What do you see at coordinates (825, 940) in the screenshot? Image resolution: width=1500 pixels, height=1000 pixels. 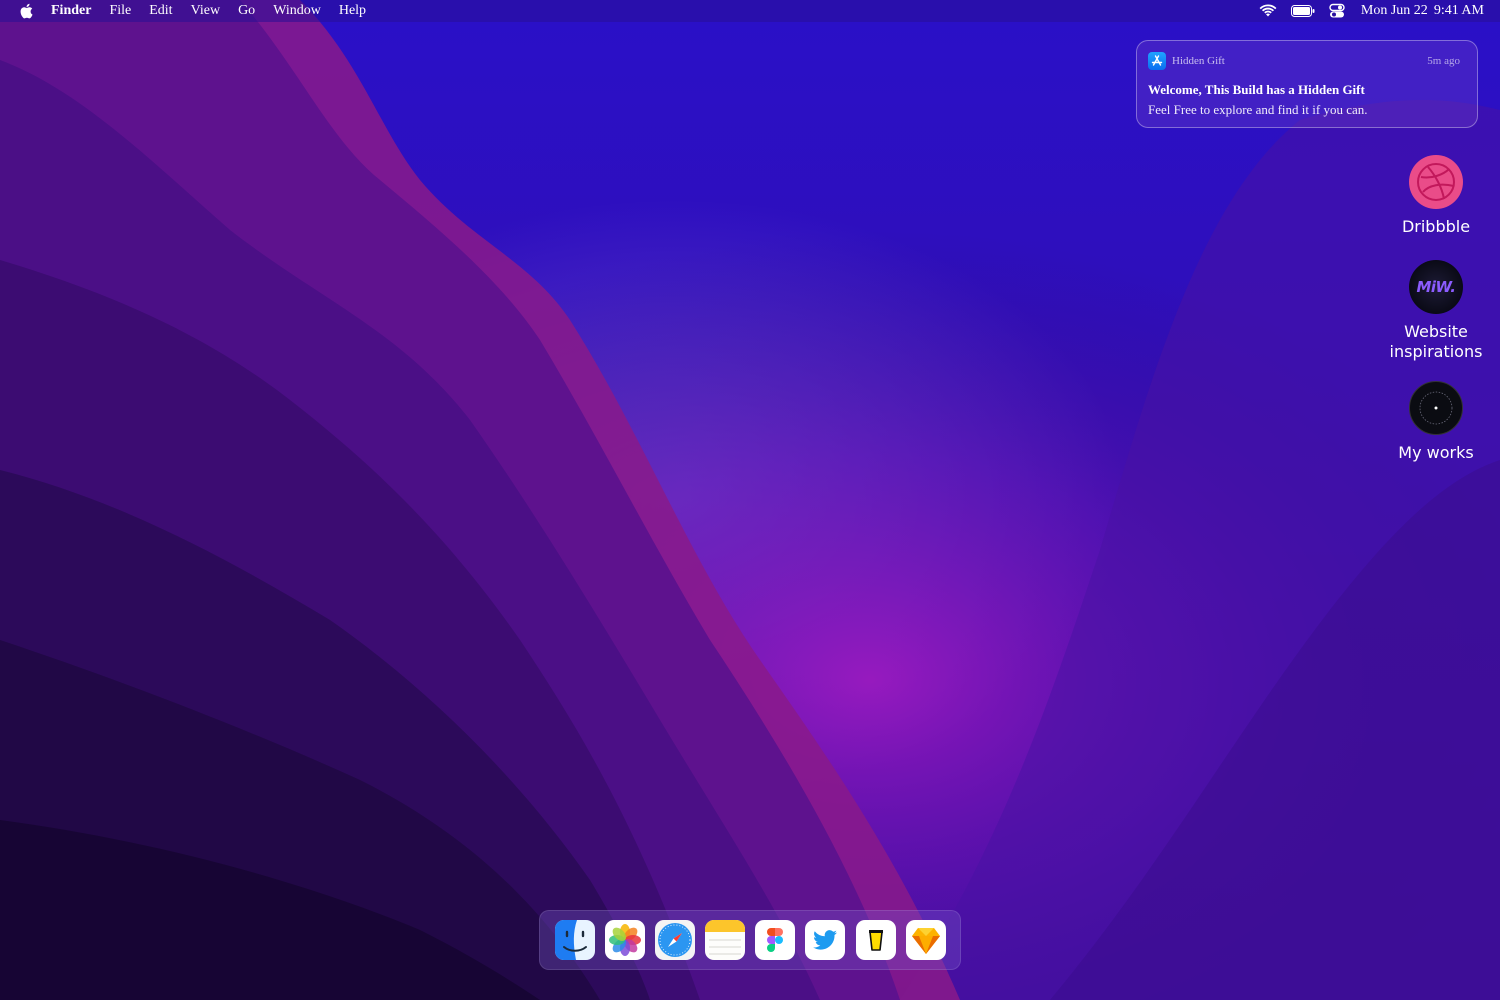 I see `twitter-icon` at bounding box center [825, 940].